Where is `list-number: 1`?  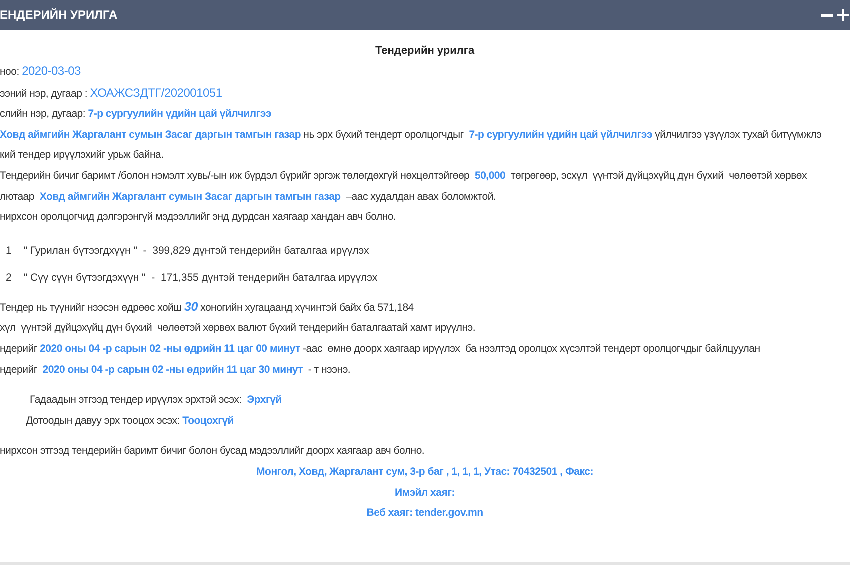 list-number: 1 is located at coordinates (9, 251).